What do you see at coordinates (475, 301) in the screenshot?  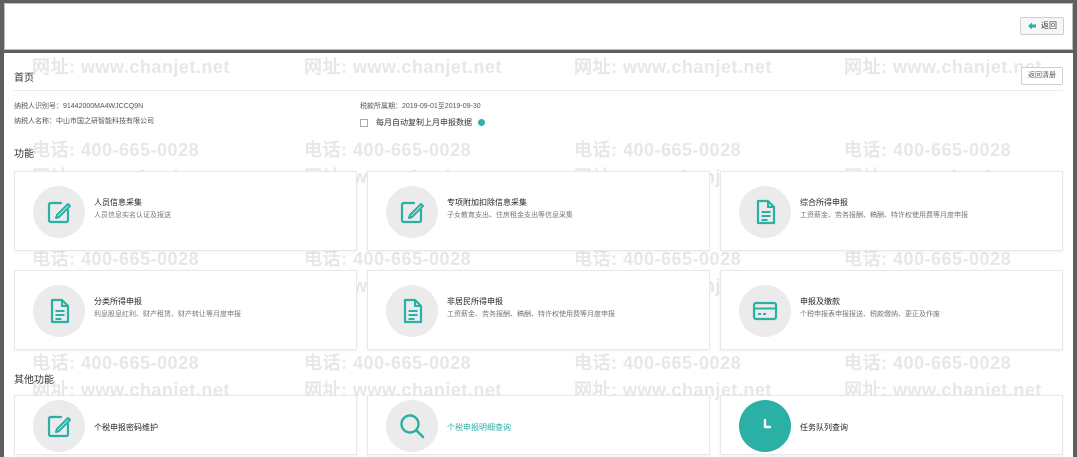 I see `card-title: 非居民所得申报` at bounding box center [475, 301].